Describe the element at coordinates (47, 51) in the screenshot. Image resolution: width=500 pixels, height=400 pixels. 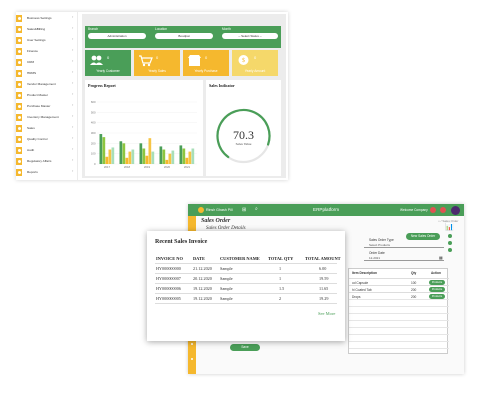
I see `sidebar-item: Finance ›` at that location.